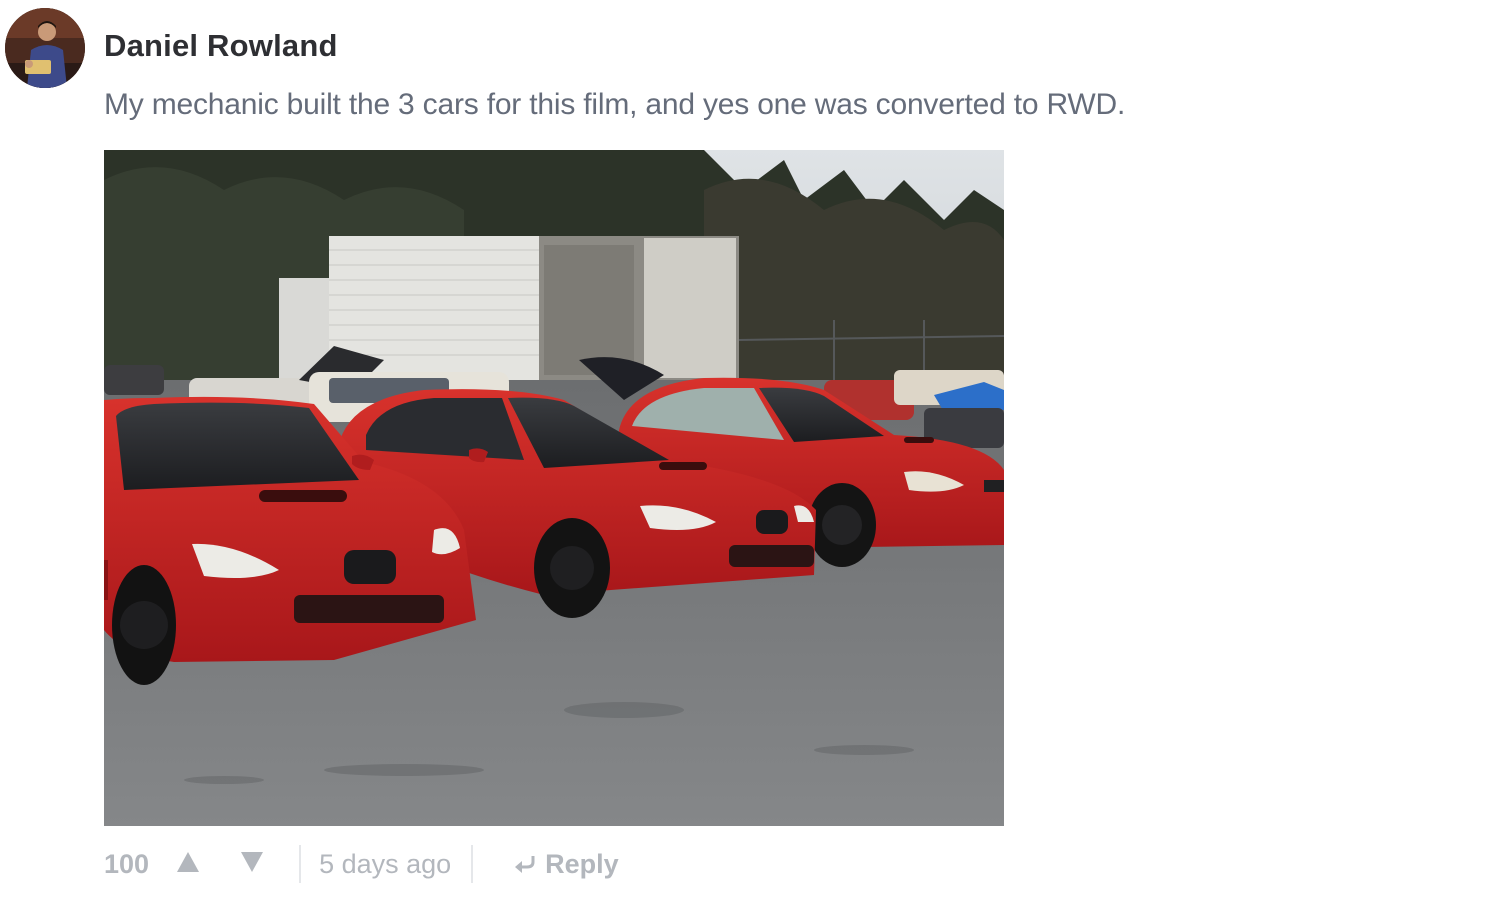  I want to click on downvote-button, so click(252, 864).